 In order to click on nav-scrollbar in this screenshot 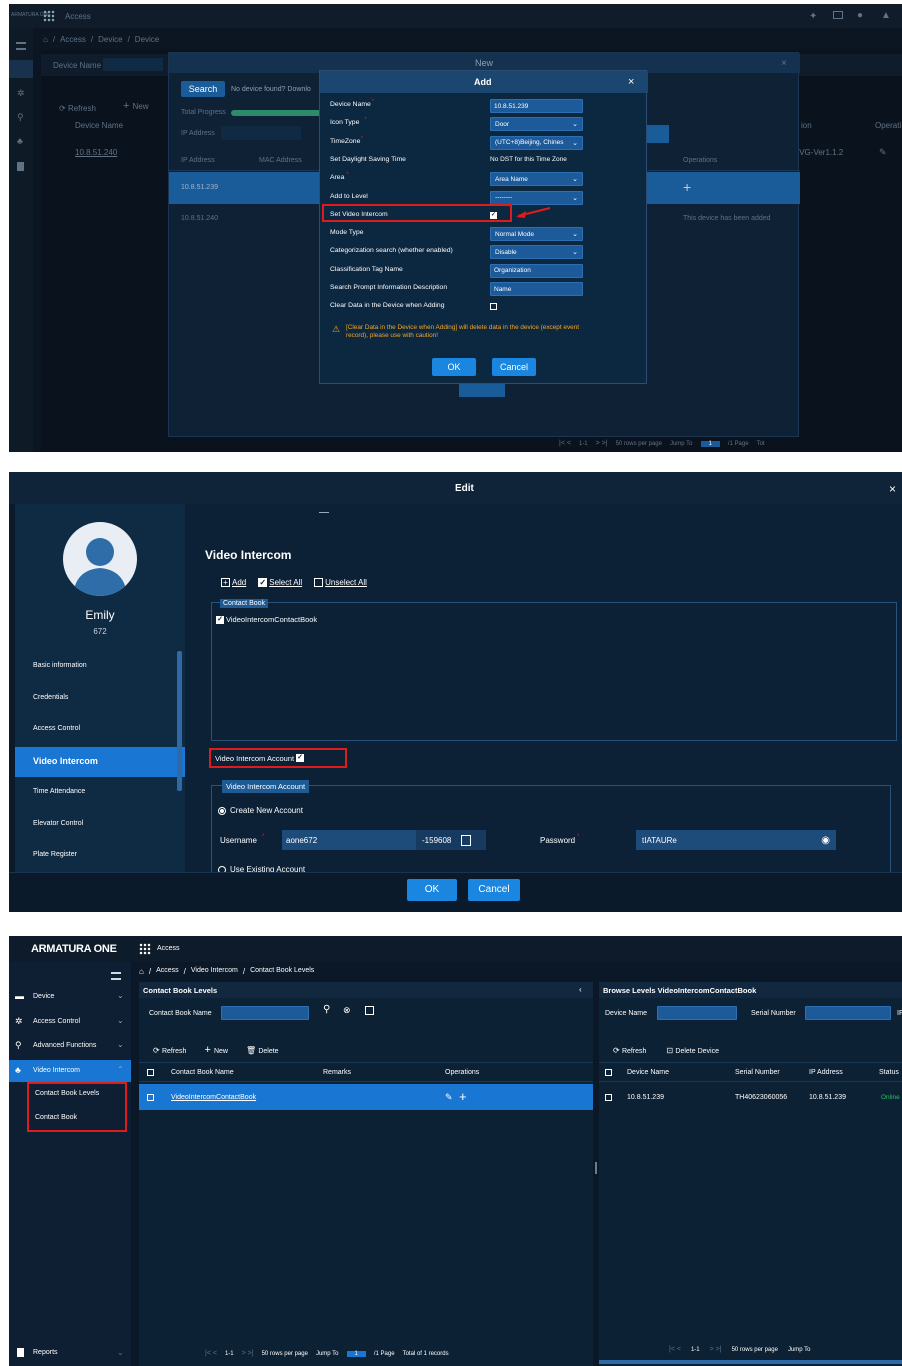, I will do `click(179, 721)`.